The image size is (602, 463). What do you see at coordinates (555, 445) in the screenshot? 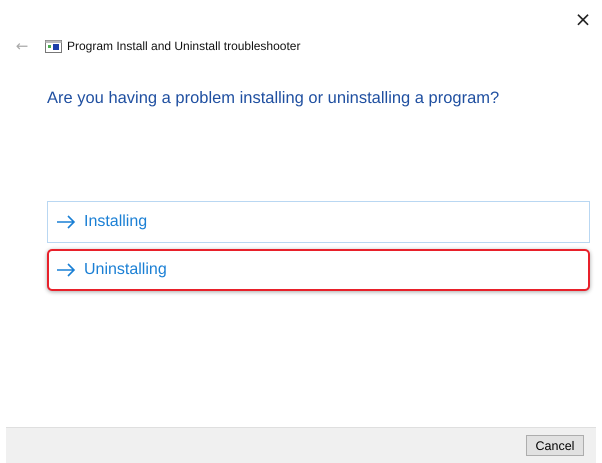
I see `cancel-button: Cancel` at bounding box center [555, 445].